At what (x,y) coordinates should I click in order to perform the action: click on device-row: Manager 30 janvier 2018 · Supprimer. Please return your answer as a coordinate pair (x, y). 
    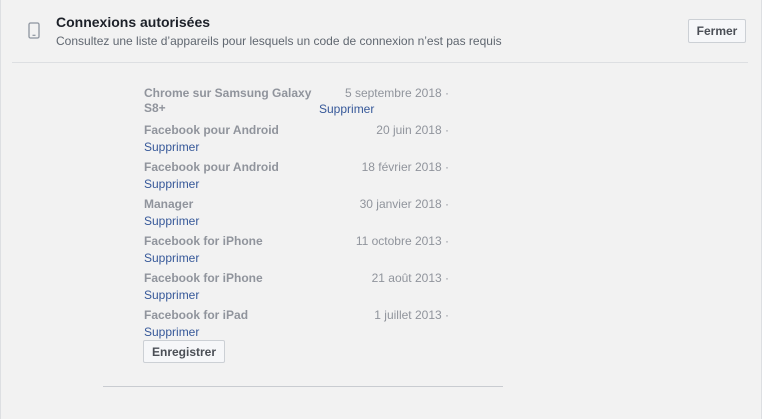
    Looking at the image, I should click on (381, 215).